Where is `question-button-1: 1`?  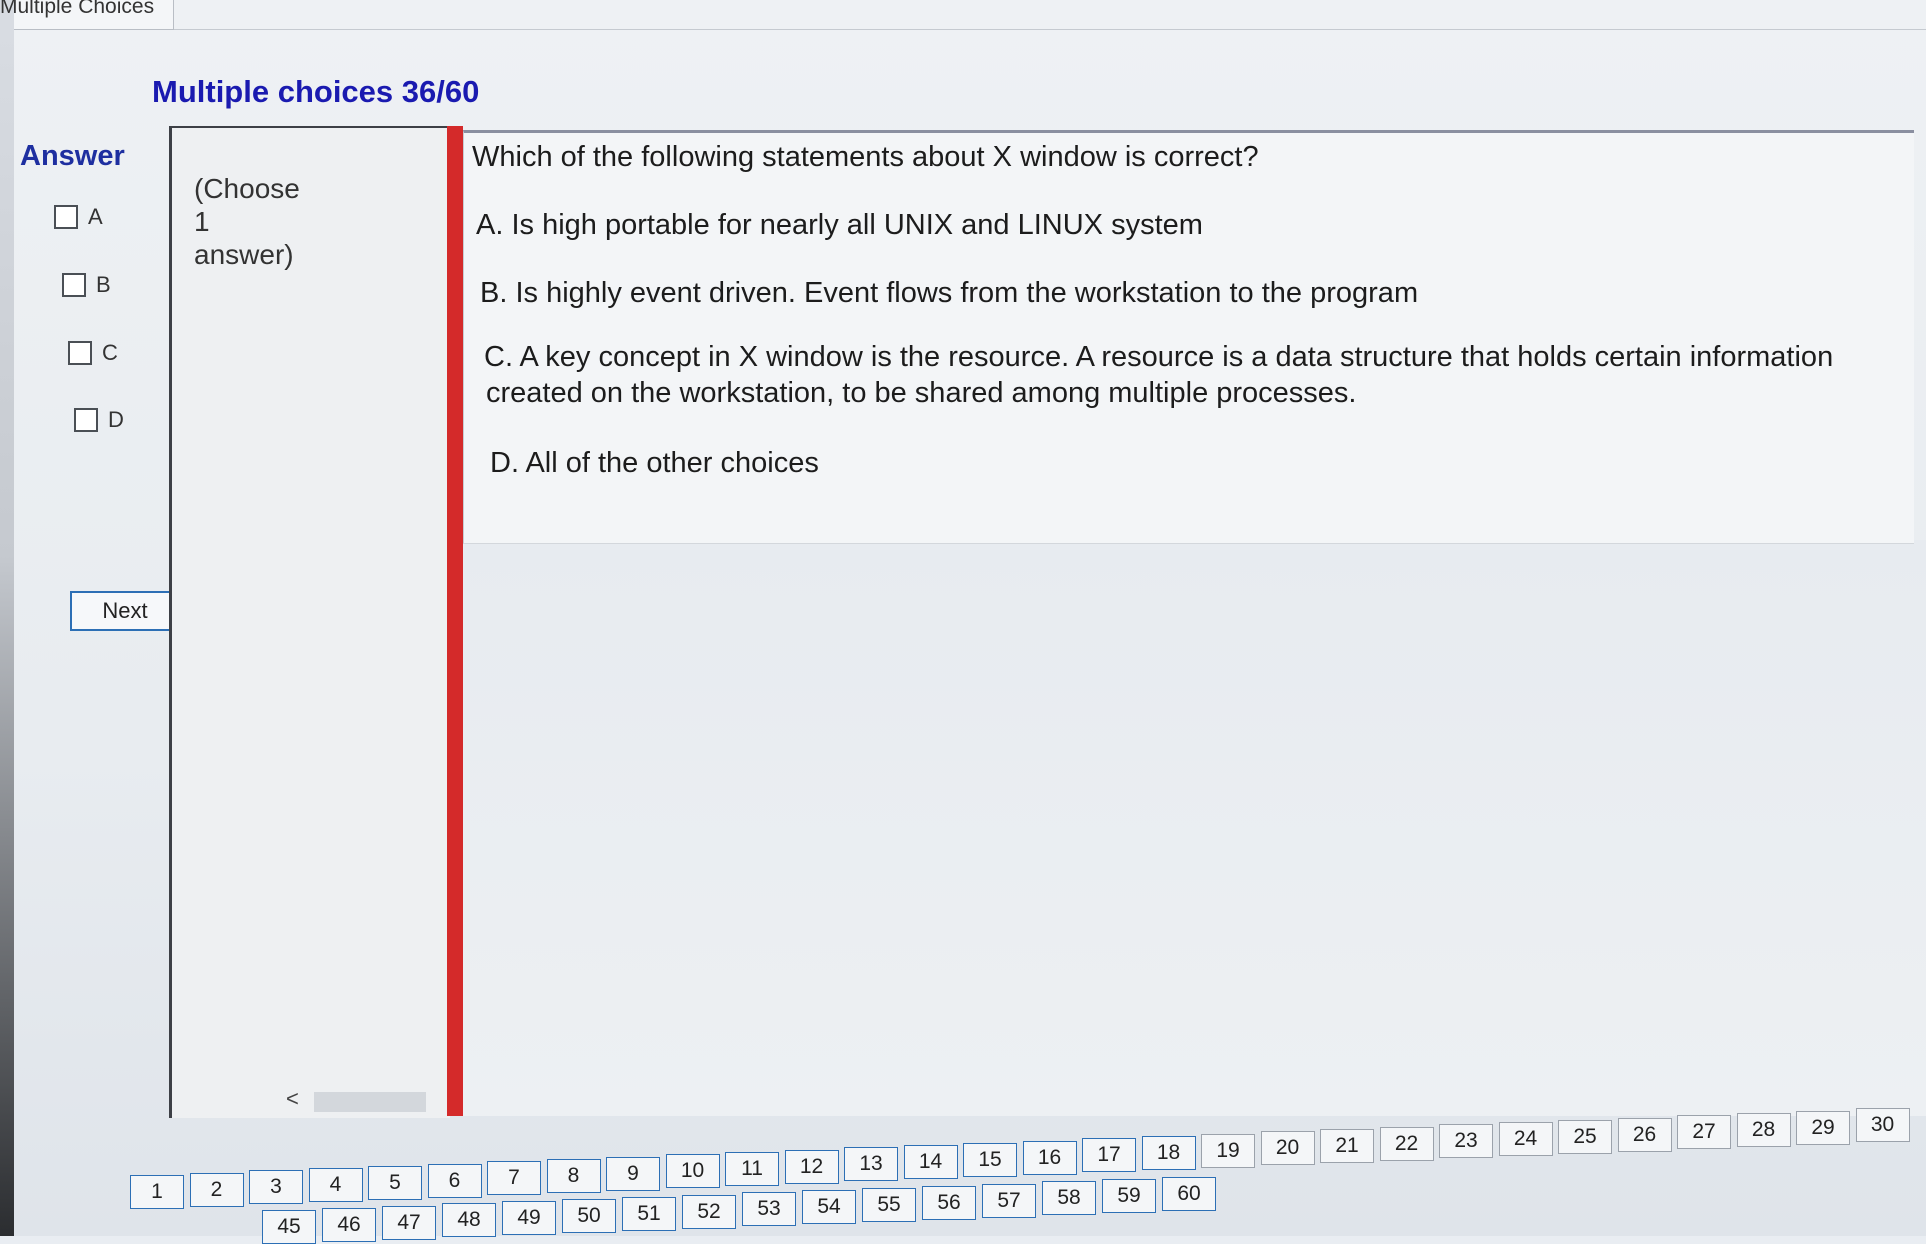
question-button-1: 1 is located at coordinates (157, 1192).